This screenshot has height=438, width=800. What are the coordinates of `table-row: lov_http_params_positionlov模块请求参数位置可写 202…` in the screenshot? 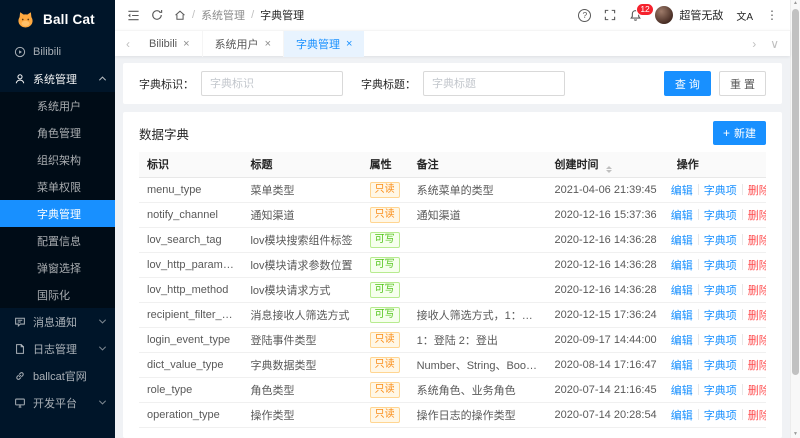 It's located at (452, 265).